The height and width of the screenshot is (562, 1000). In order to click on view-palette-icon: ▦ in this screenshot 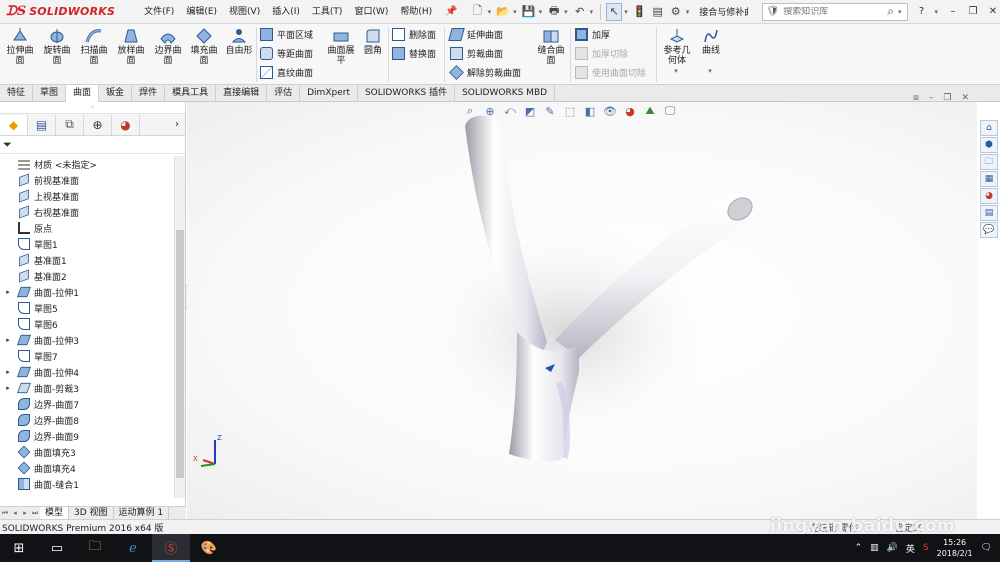, I will do `click(989, 179)`.